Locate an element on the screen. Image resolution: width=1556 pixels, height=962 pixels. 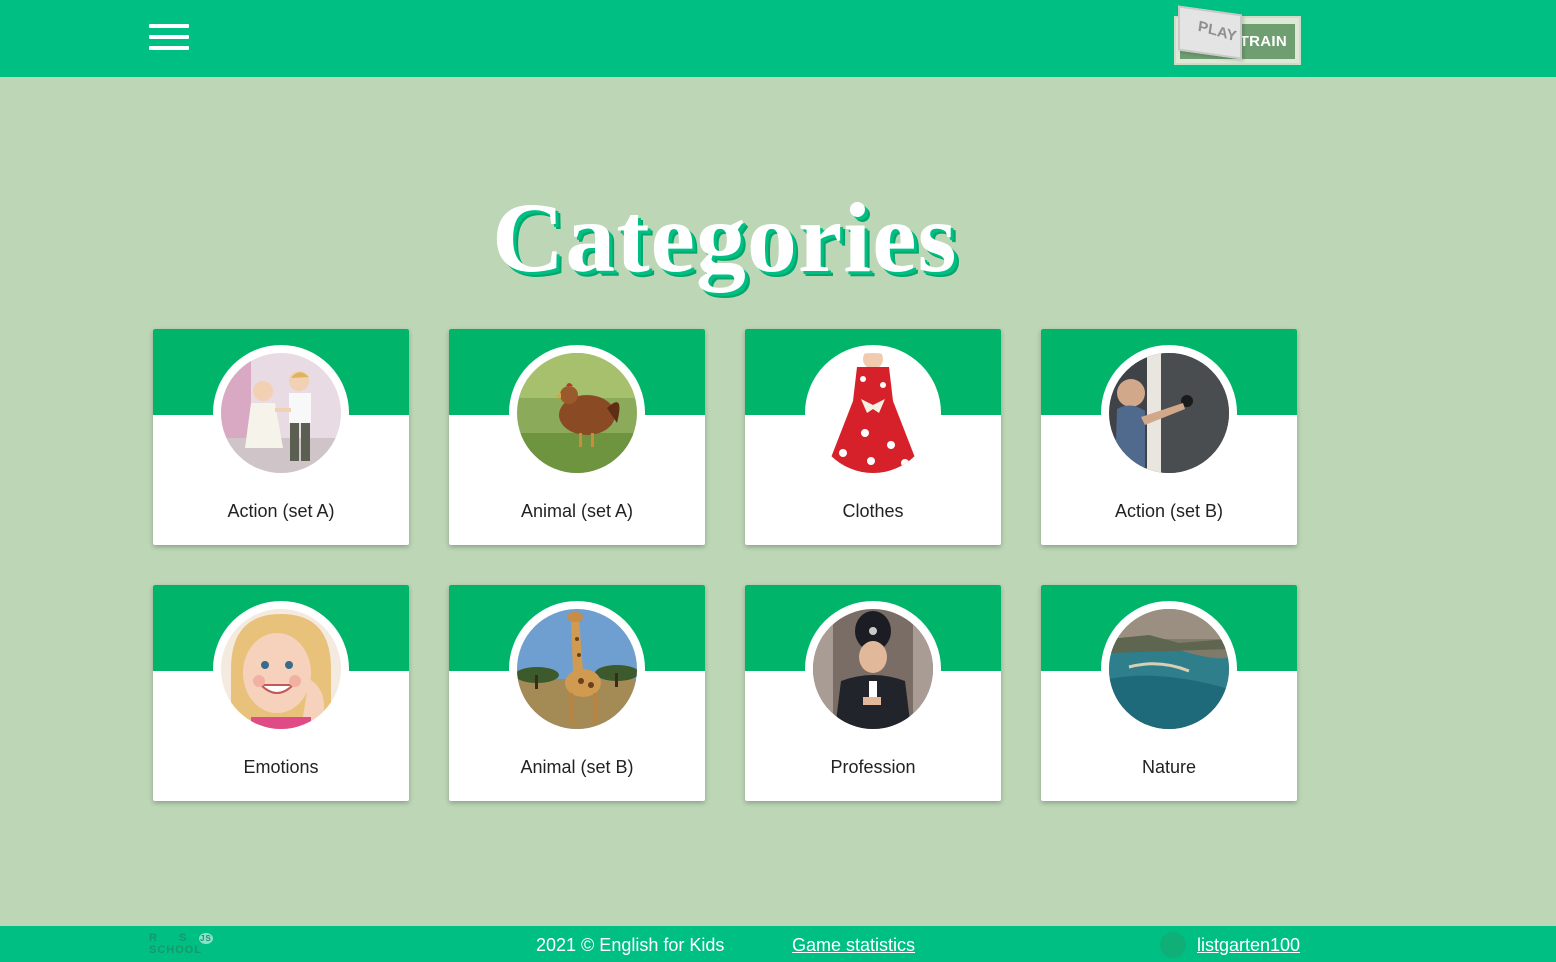
github-icon is located at coordinates (1173, 945).